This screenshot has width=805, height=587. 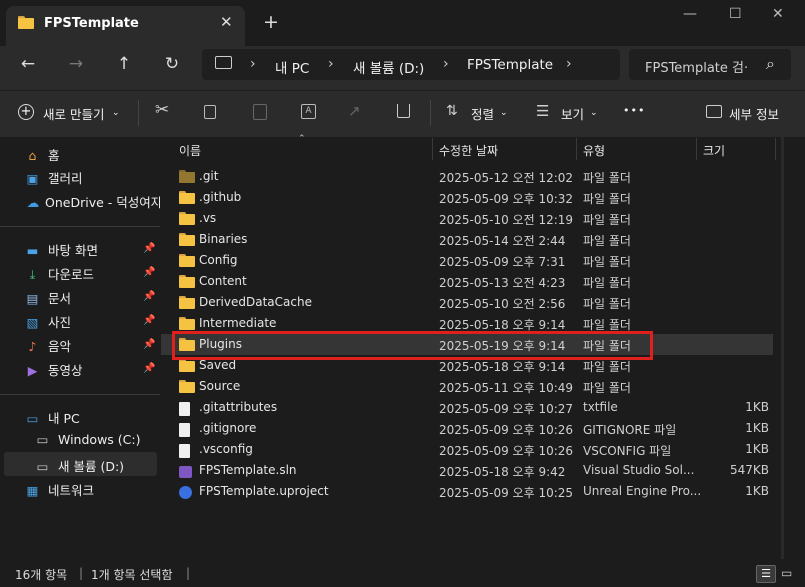 What do you see at coordinates (354, 111) in the screenshot?
I see `share-icon: ↗` at bounding box center [354, 111].